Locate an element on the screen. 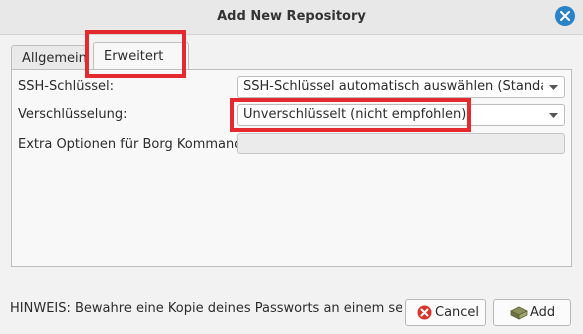 The width and height of the screenshot is (583, 334). tab-advanced: Erweitert is located at coordinates (141, 56).